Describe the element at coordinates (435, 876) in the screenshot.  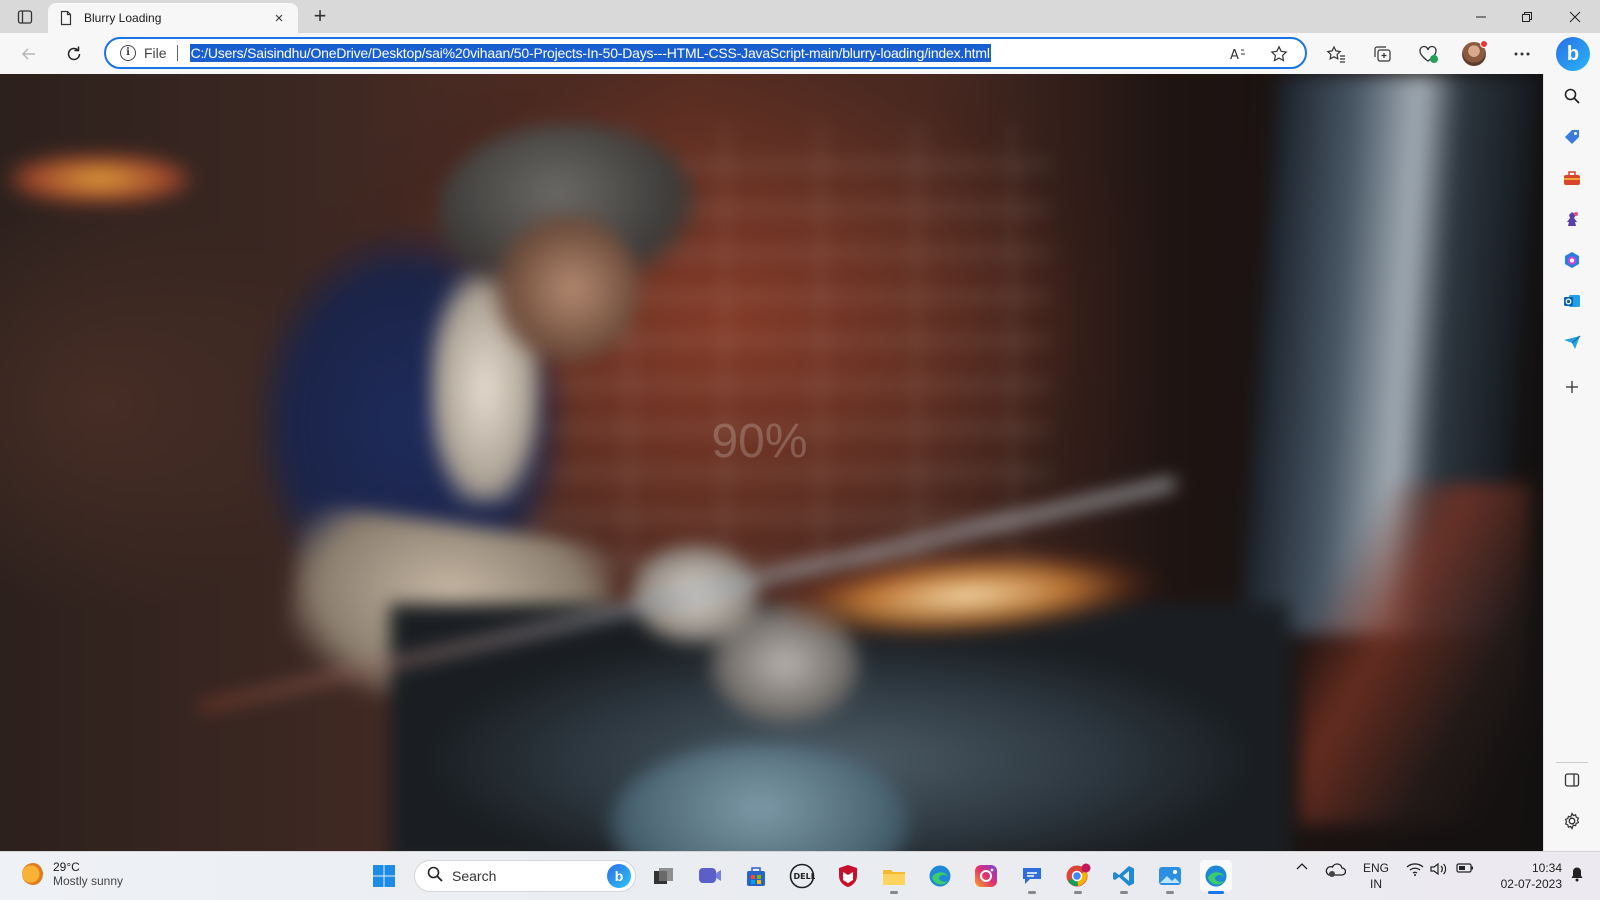
I see `taskbar-search-icon` at that location.